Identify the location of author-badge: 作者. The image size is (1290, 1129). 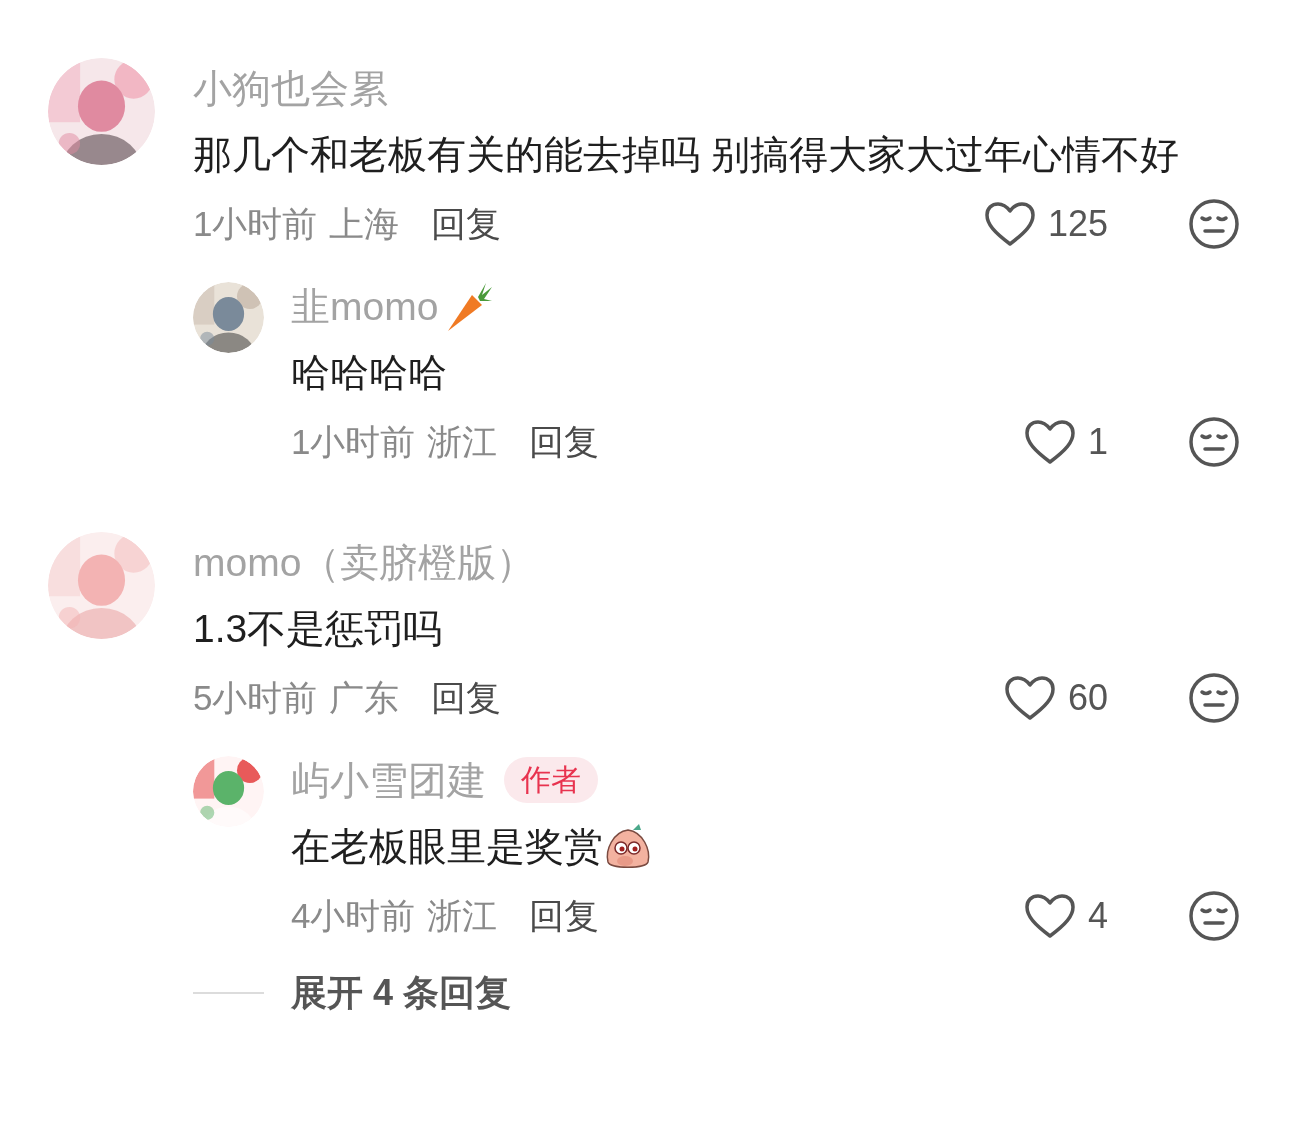
(551, 780).